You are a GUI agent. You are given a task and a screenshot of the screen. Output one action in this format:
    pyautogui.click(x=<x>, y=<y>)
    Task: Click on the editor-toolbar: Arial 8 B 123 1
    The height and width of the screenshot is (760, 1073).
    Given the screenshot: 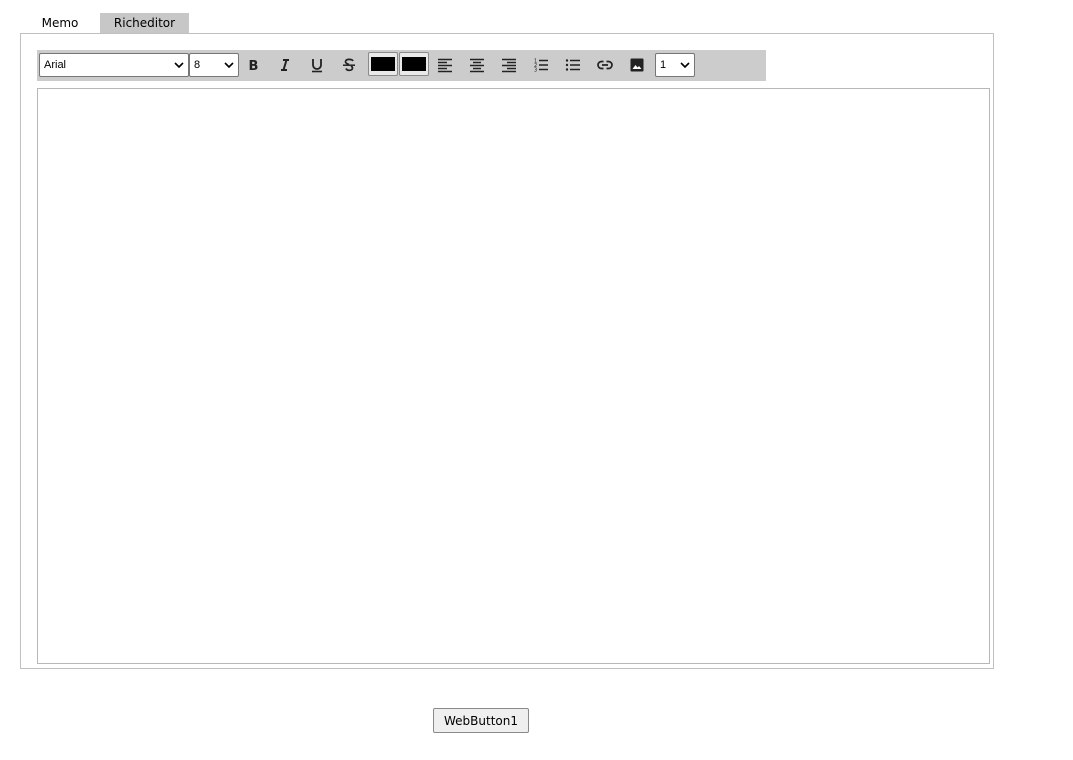 What is the action you would take?
    pyautogui.click(x=401, y=65)
    